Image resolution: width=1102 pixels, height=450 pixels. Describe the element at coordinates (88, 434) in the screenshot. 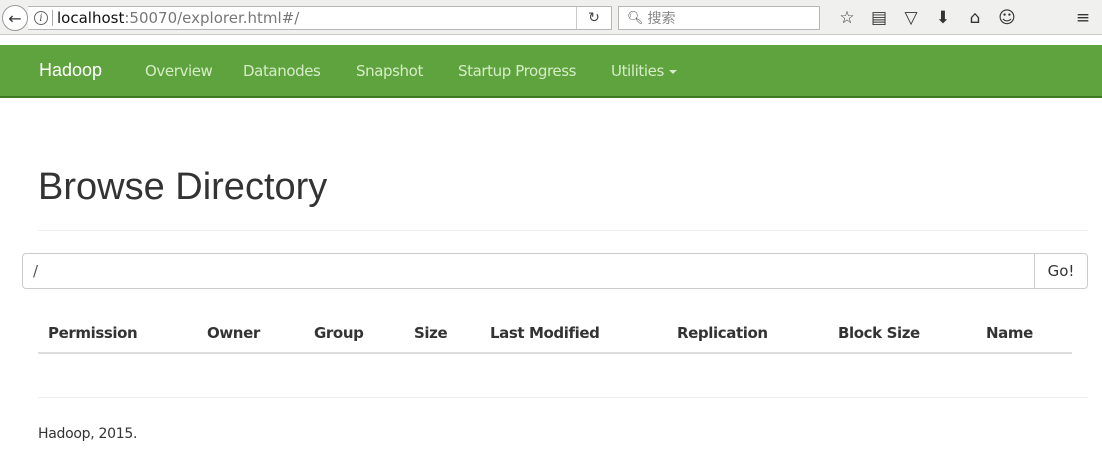

I see `footer-text: Hadoop, 2015.` at that location.